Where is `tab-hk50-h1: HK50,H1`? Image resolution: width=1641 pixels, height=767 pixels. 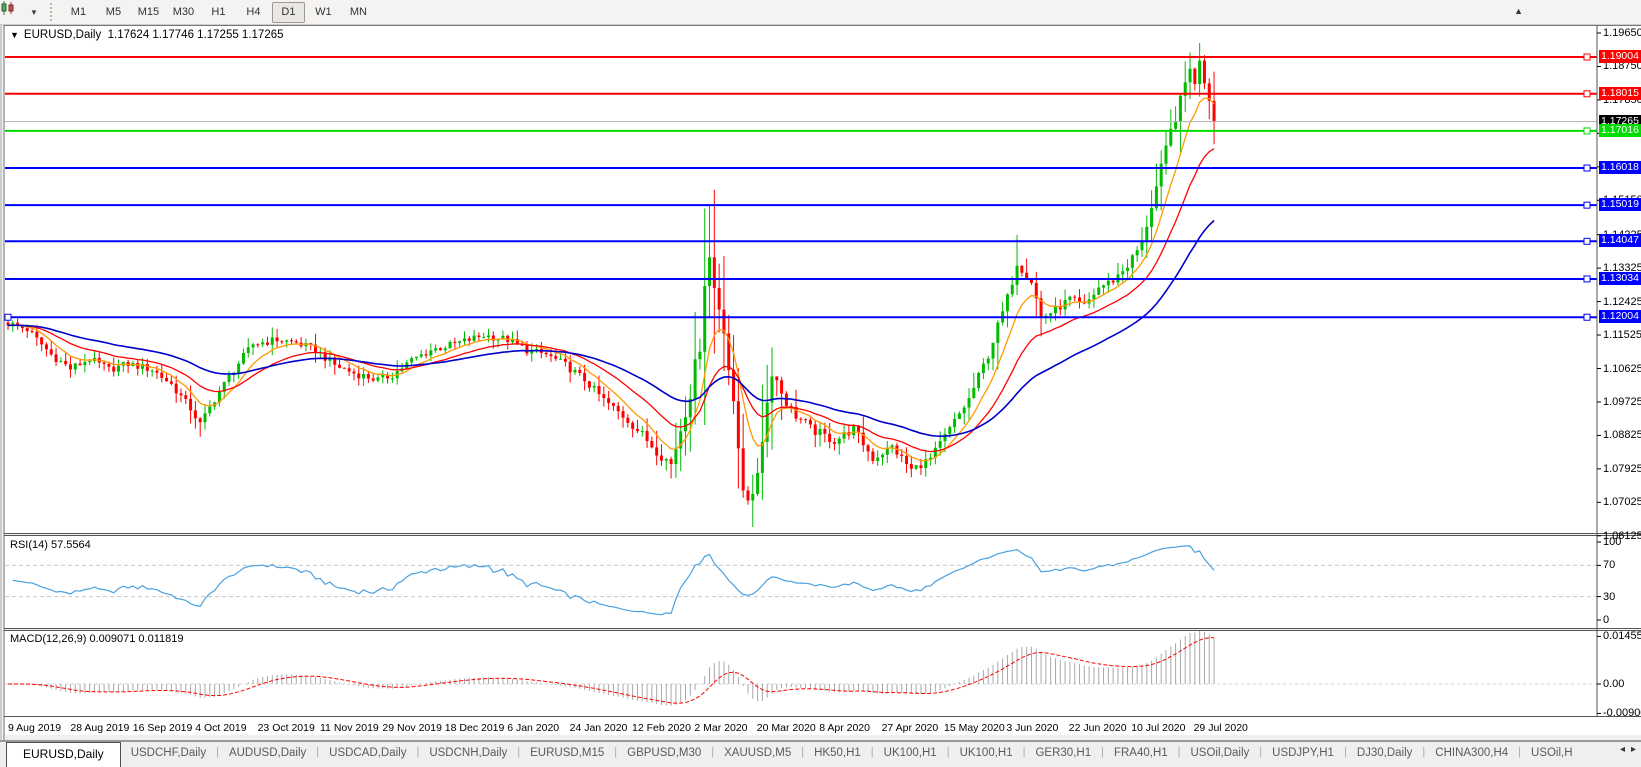 tab-hk50-h1: HK50,H1 is located at coordinates (837, 754).